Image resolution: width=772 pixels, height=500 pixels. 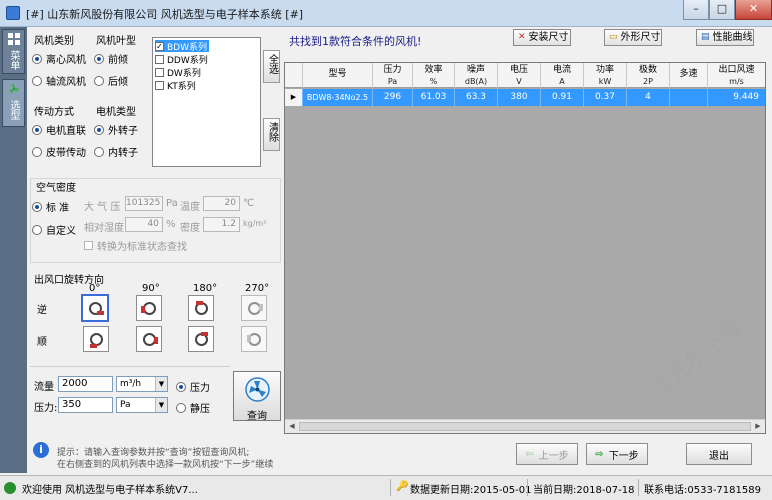 I want to click on select-all-button: 全选, so click(x=271, y=66).